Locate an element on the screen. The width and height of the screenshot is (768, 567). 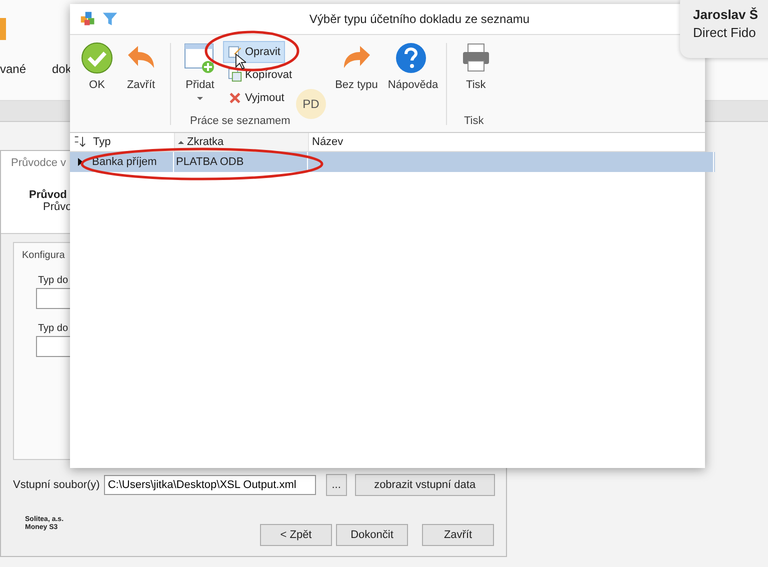
filter-icon is located at coordinates (110, 19).